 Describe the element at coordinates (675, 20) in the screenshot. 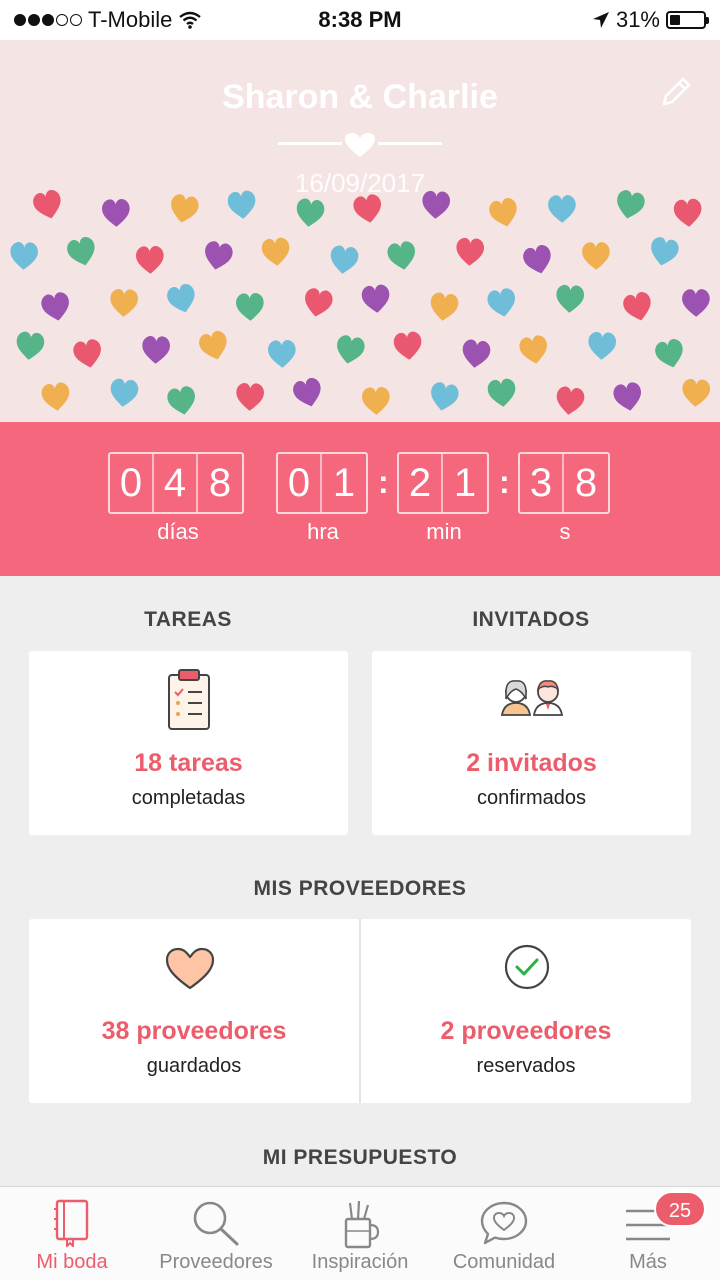

I see `battery-fill` at that location.